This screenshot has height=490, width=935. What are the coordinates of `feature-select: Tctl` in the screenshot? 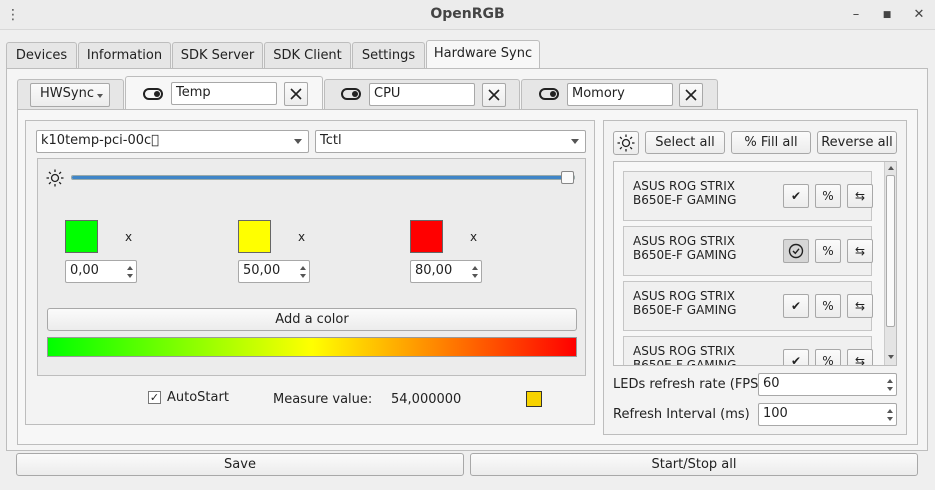 It's located at (450, 141).